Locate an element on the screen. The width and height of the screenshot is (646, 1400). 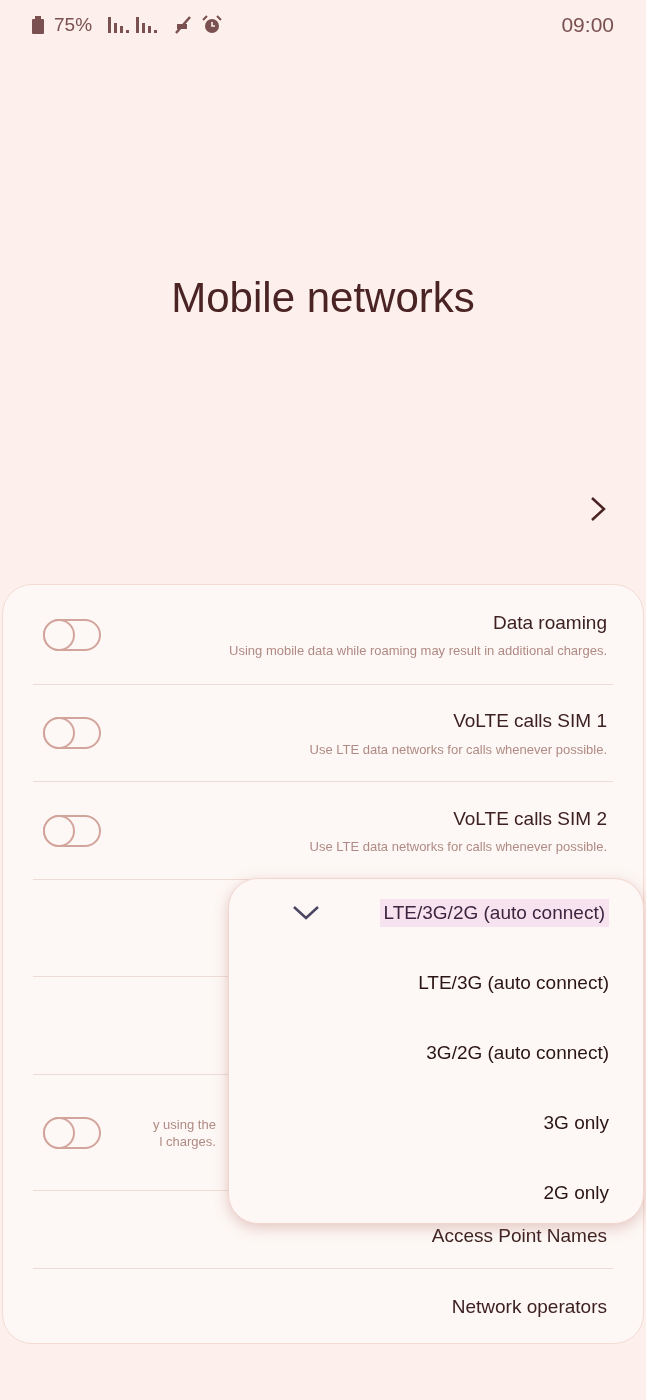
dropdown-option: LTE/3G (auto connect) is located at coordinates (436, 983).